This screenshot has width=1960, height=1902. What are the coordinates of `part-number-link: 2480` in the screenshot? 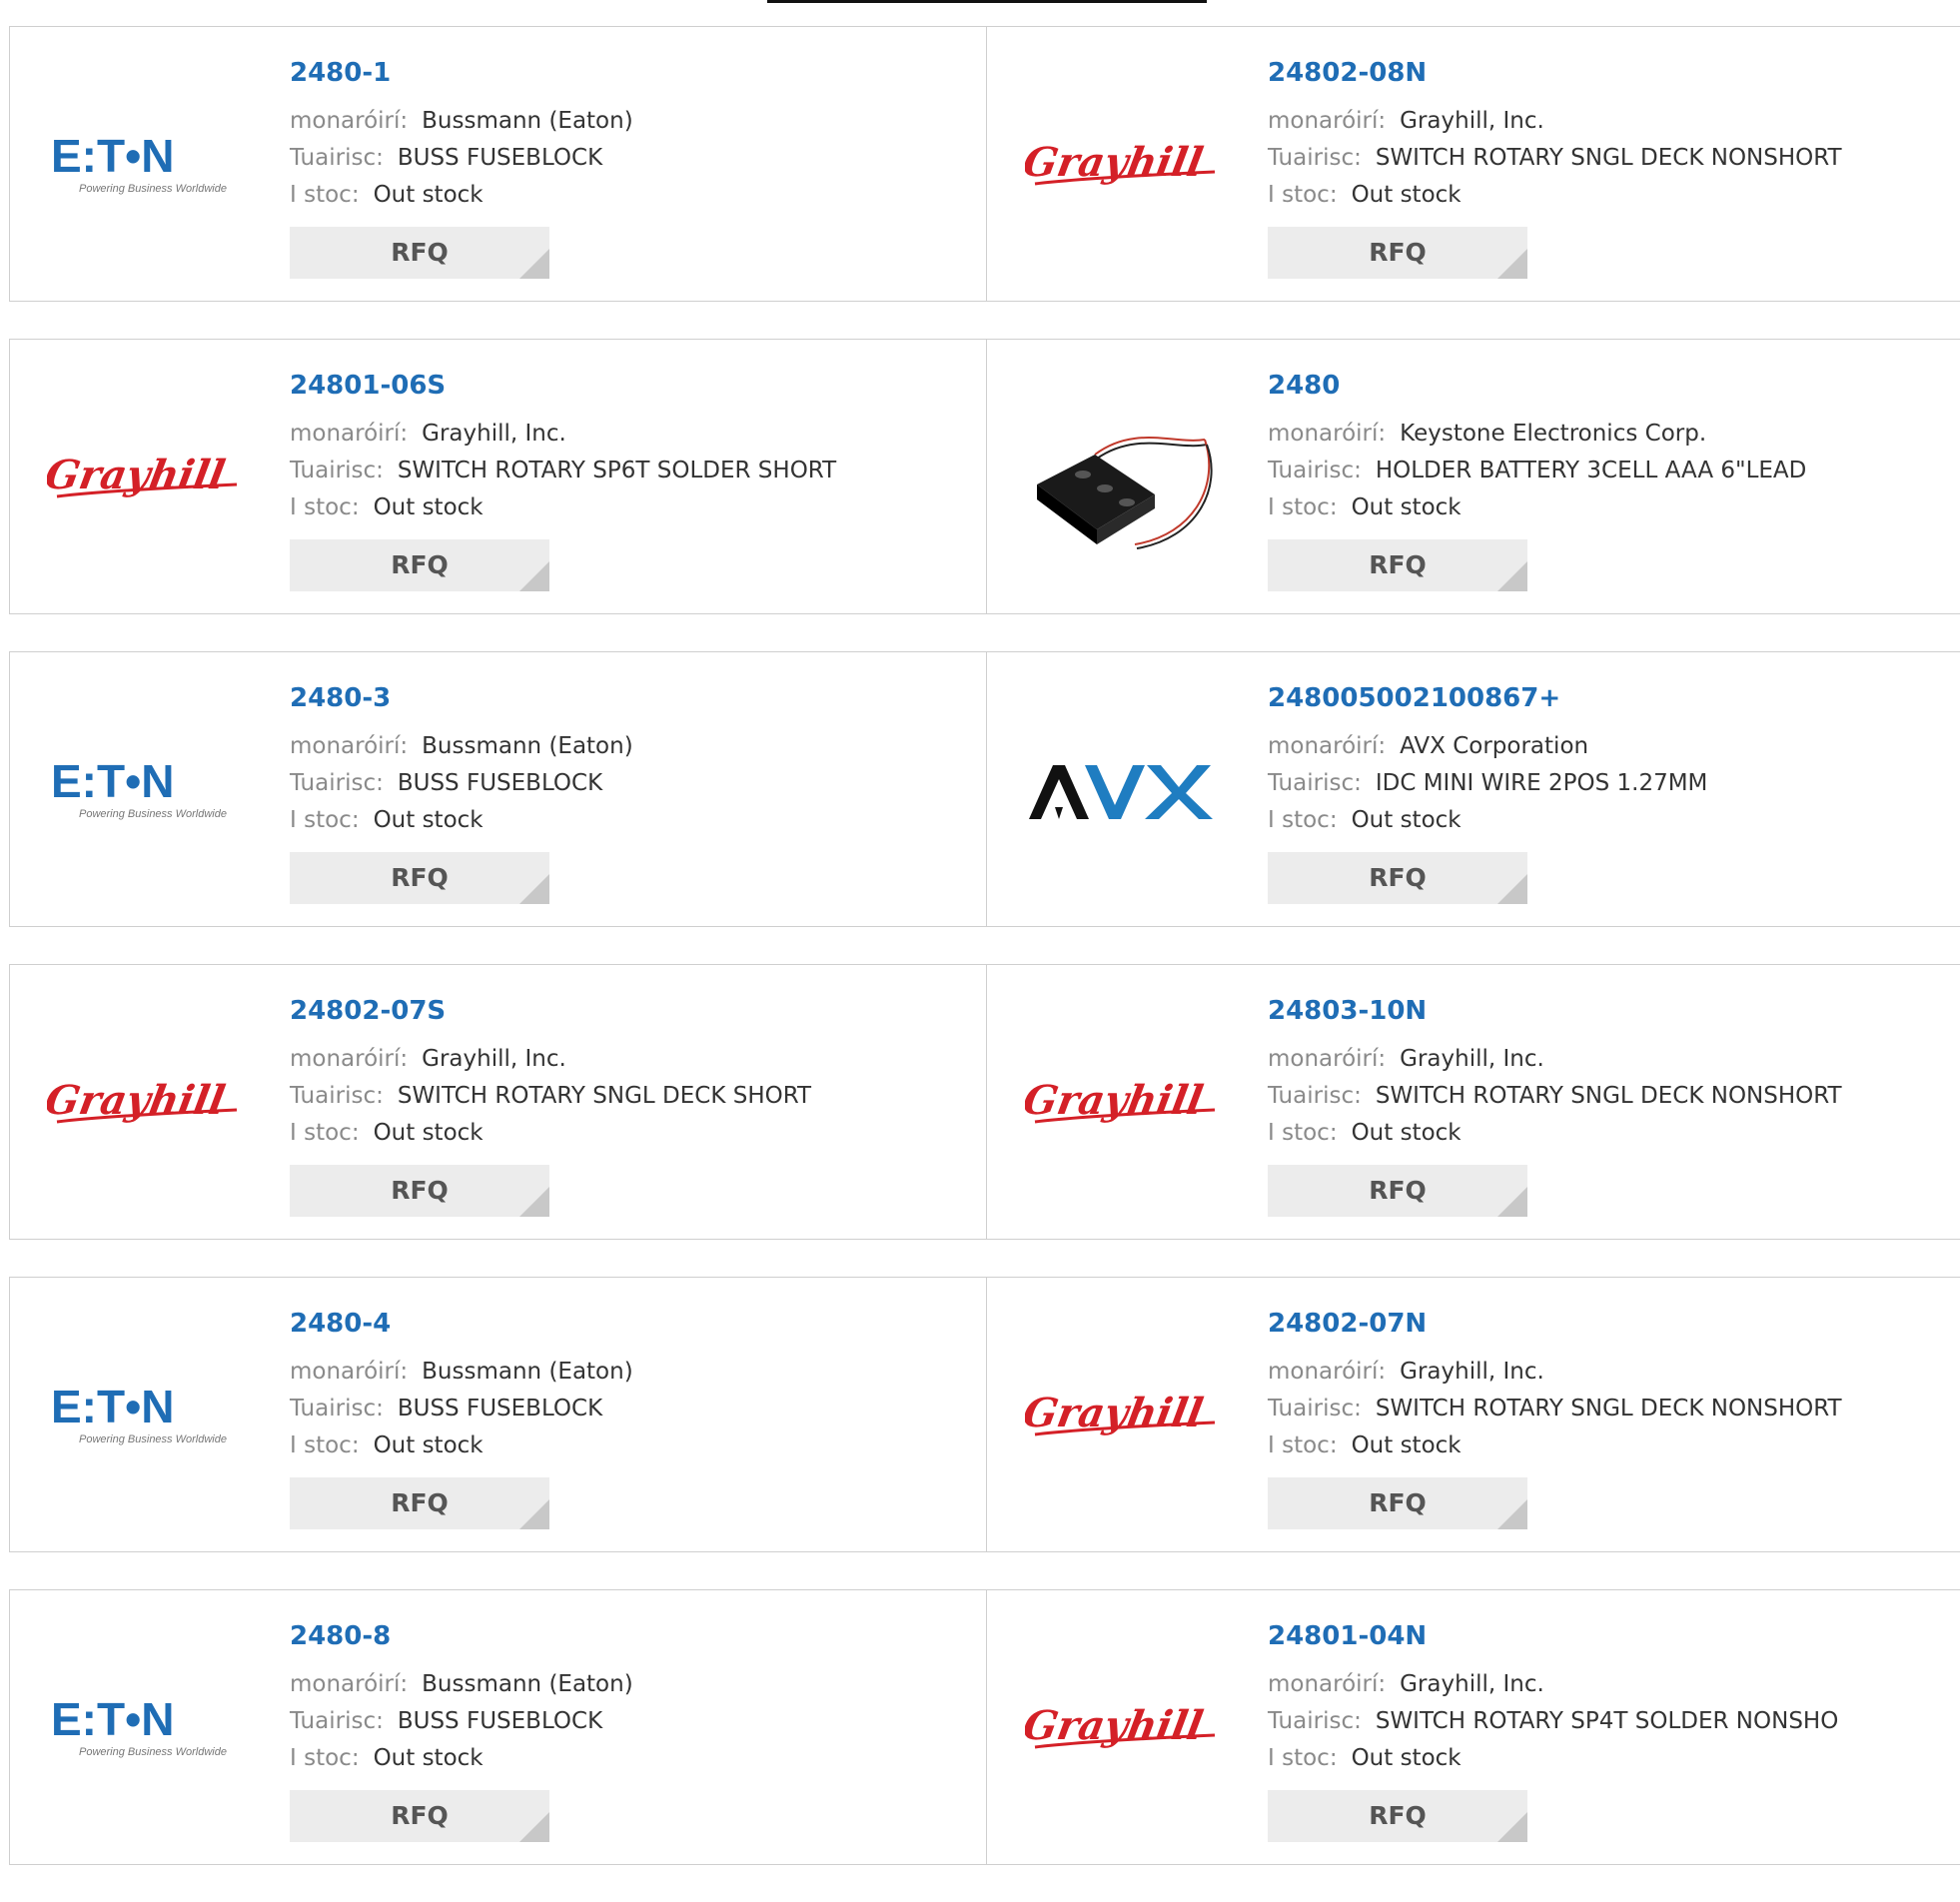 It's located at (1537, 386).